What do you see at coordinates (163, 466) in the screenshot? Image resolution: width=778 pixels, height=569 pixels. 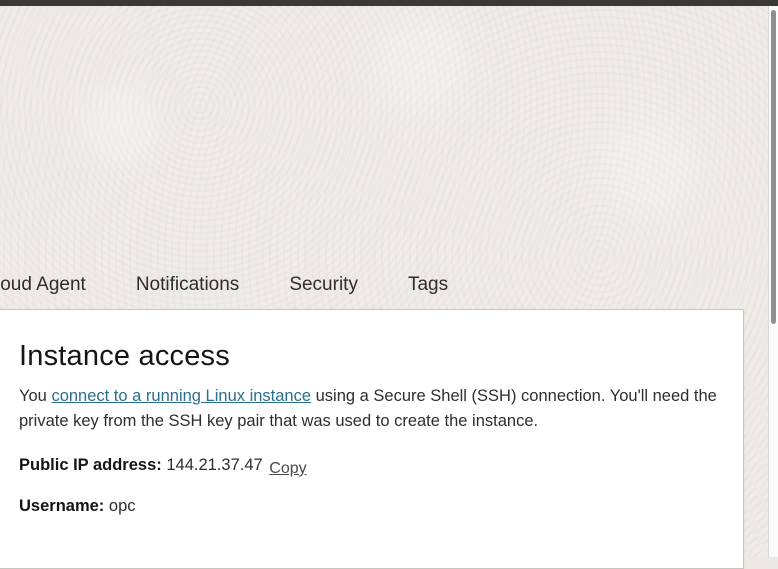 I see `public-ip-row: Public IP address: 144.21.37.47 Copy` at bounding box center [163, 466].